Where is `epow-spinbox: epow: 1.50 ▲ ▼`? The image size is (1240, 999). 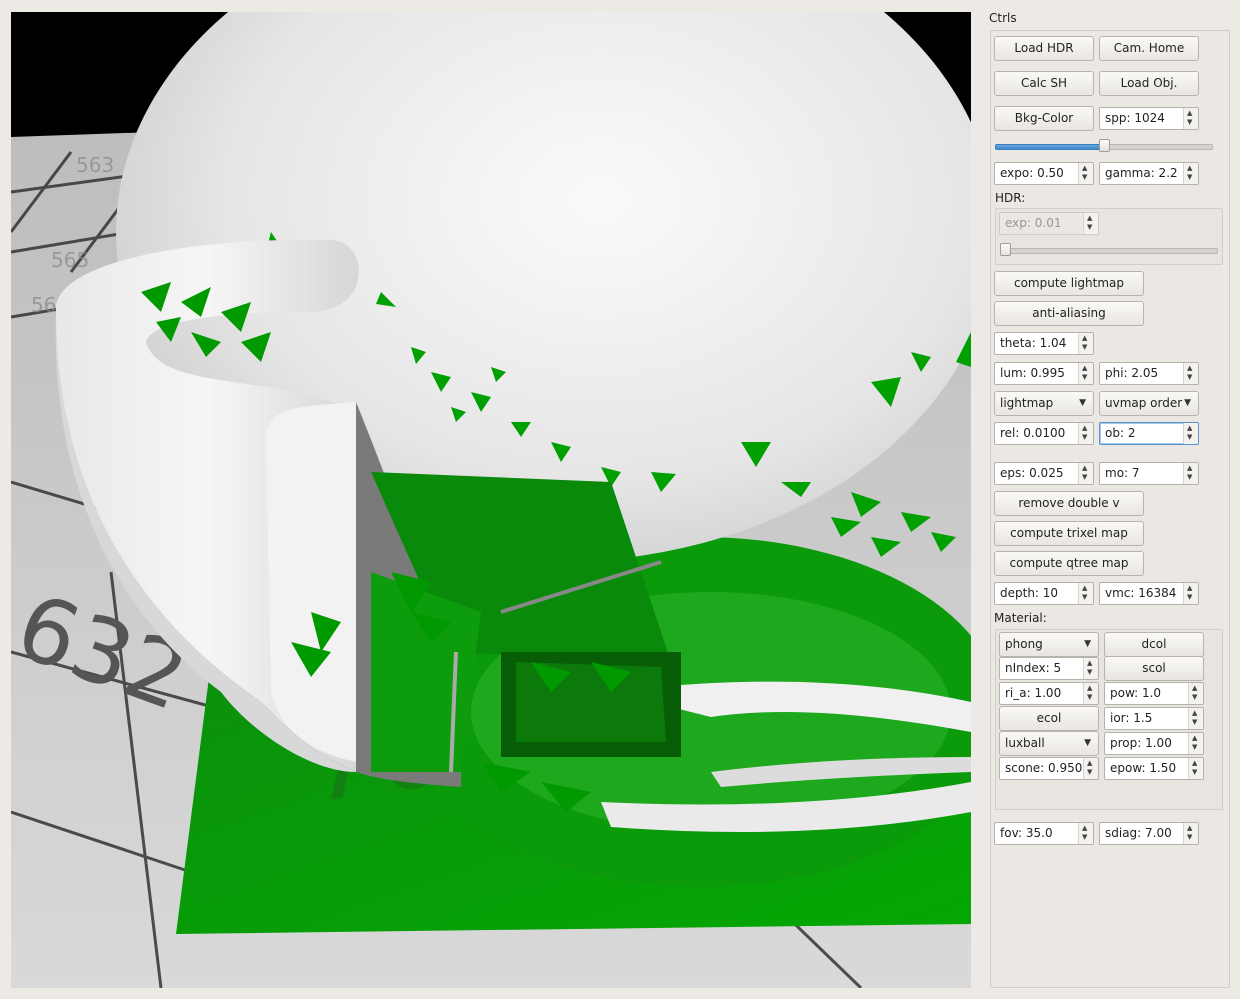 epow-spinbox: epow: 1.50 ▲ ▼ is located at coordinates (1154, 768).